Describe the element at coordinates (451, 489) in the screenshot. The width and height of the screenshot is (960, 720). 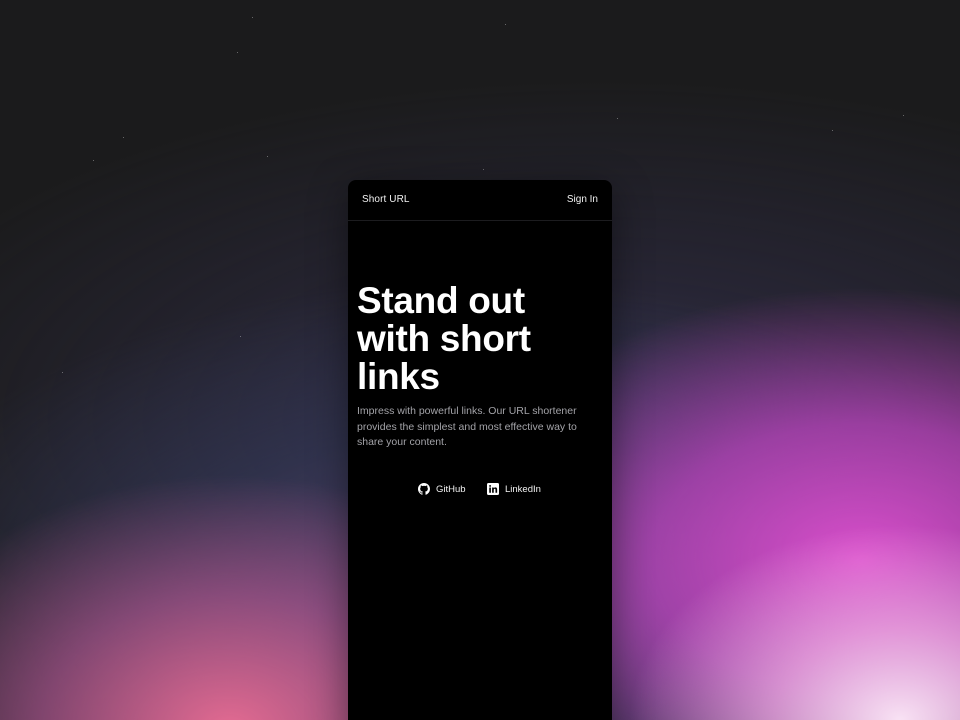
I see `github-label: GitHub` at that location.